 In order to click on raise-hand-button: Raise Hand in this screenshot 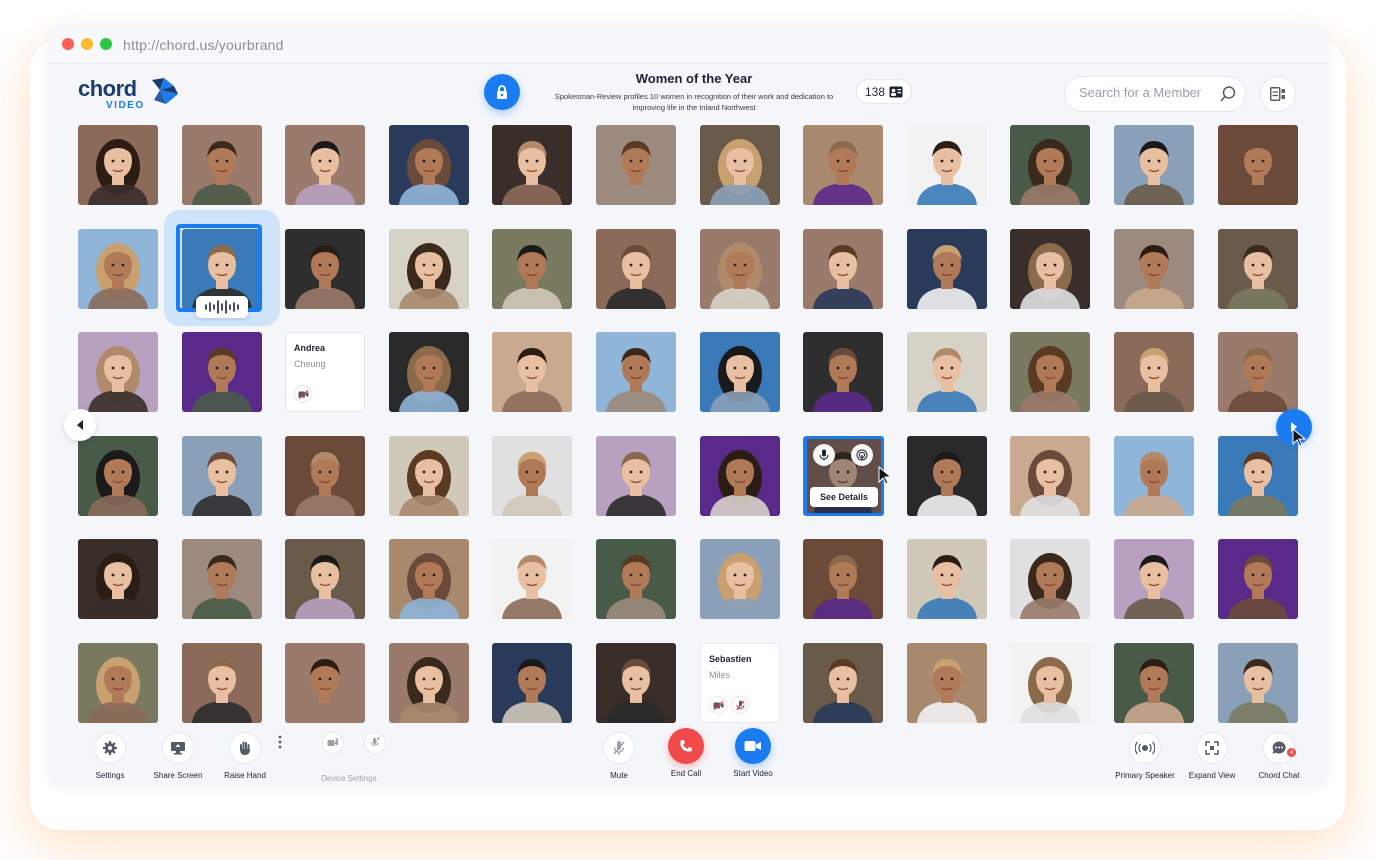, I will do `click(245, 756)`.